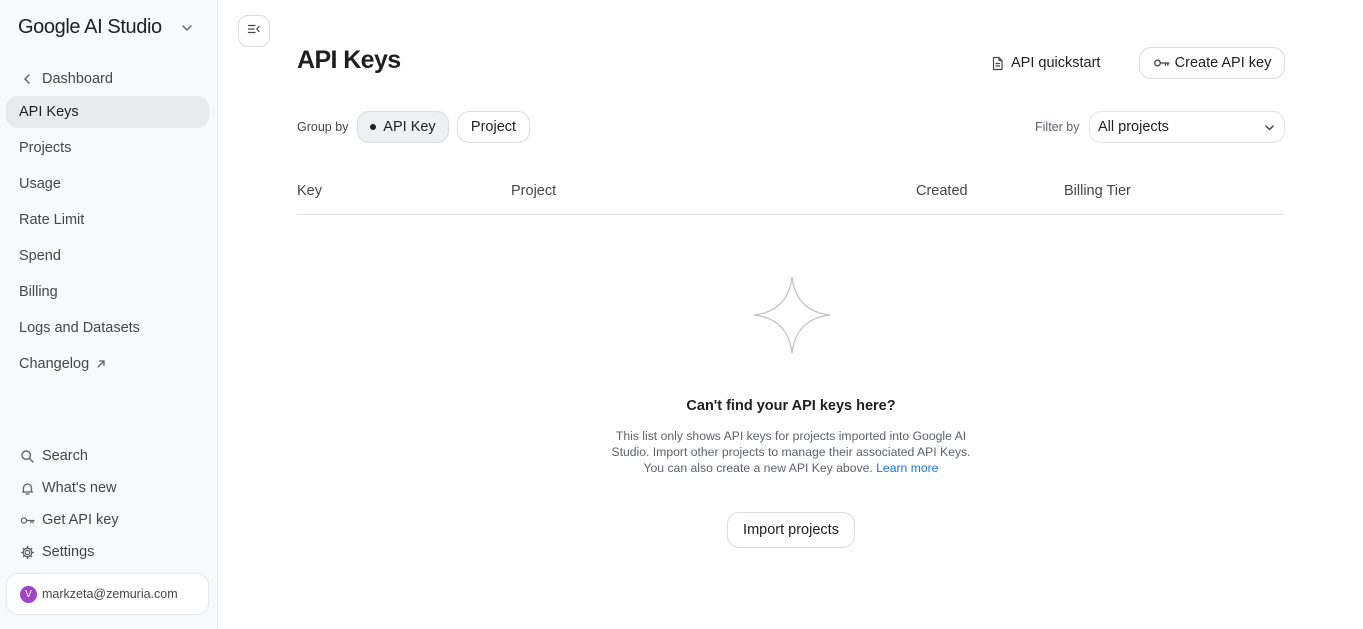 This screenshot has height=629, width=1363. I want to click on account-chip: V markzeta@zemuria.com, so click(107, 594).